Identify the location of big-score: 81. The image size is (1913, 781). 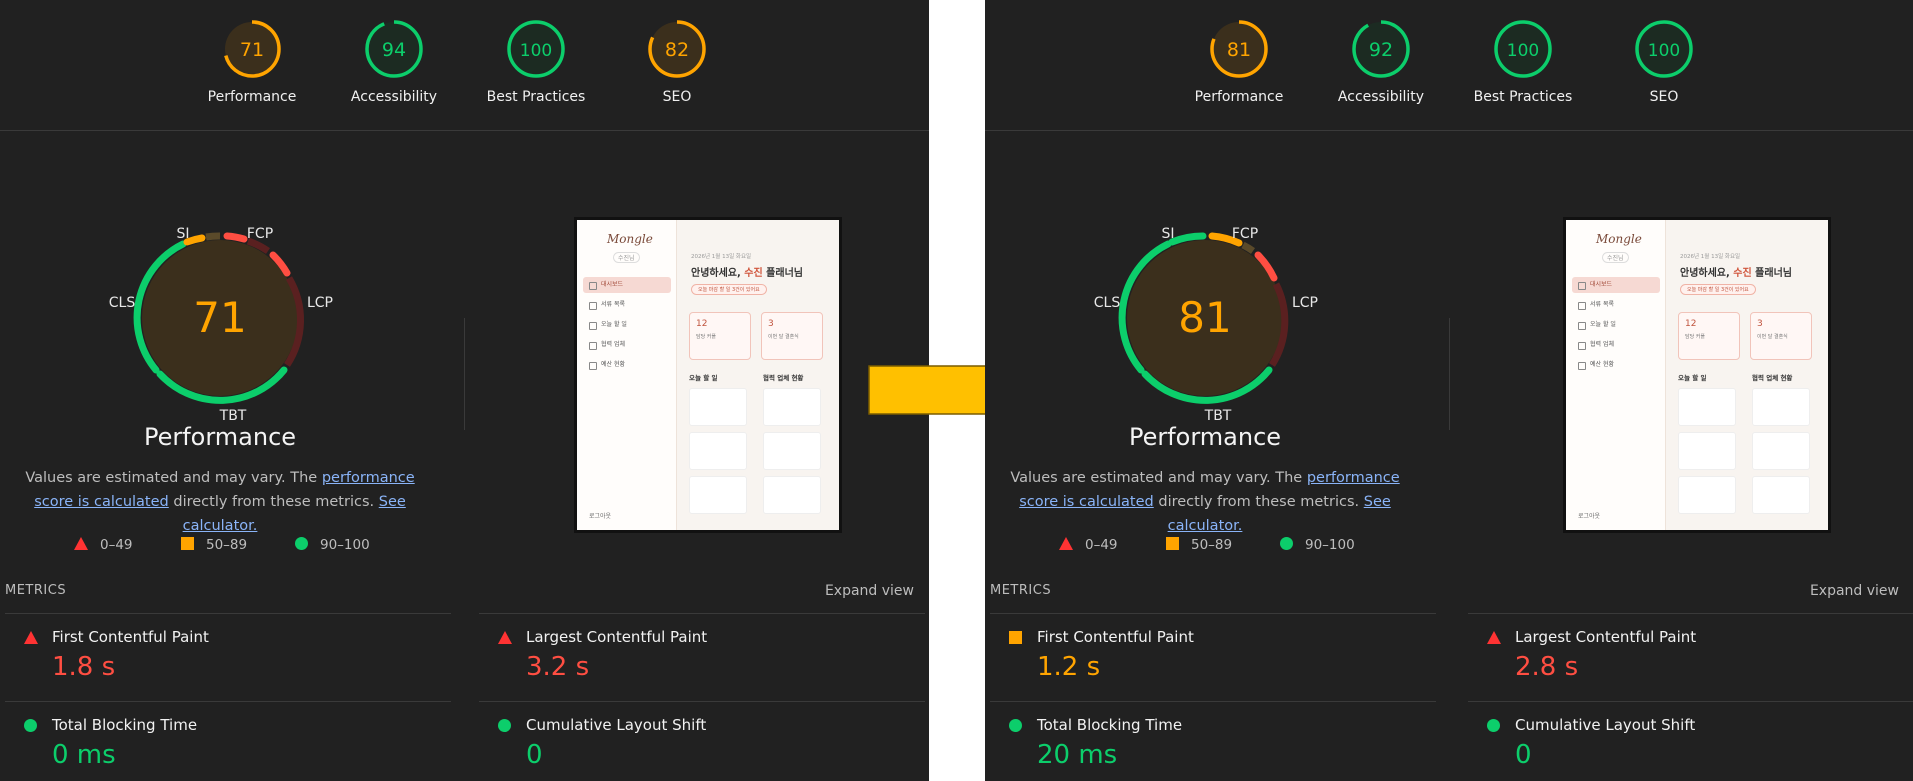
(1204, 317).